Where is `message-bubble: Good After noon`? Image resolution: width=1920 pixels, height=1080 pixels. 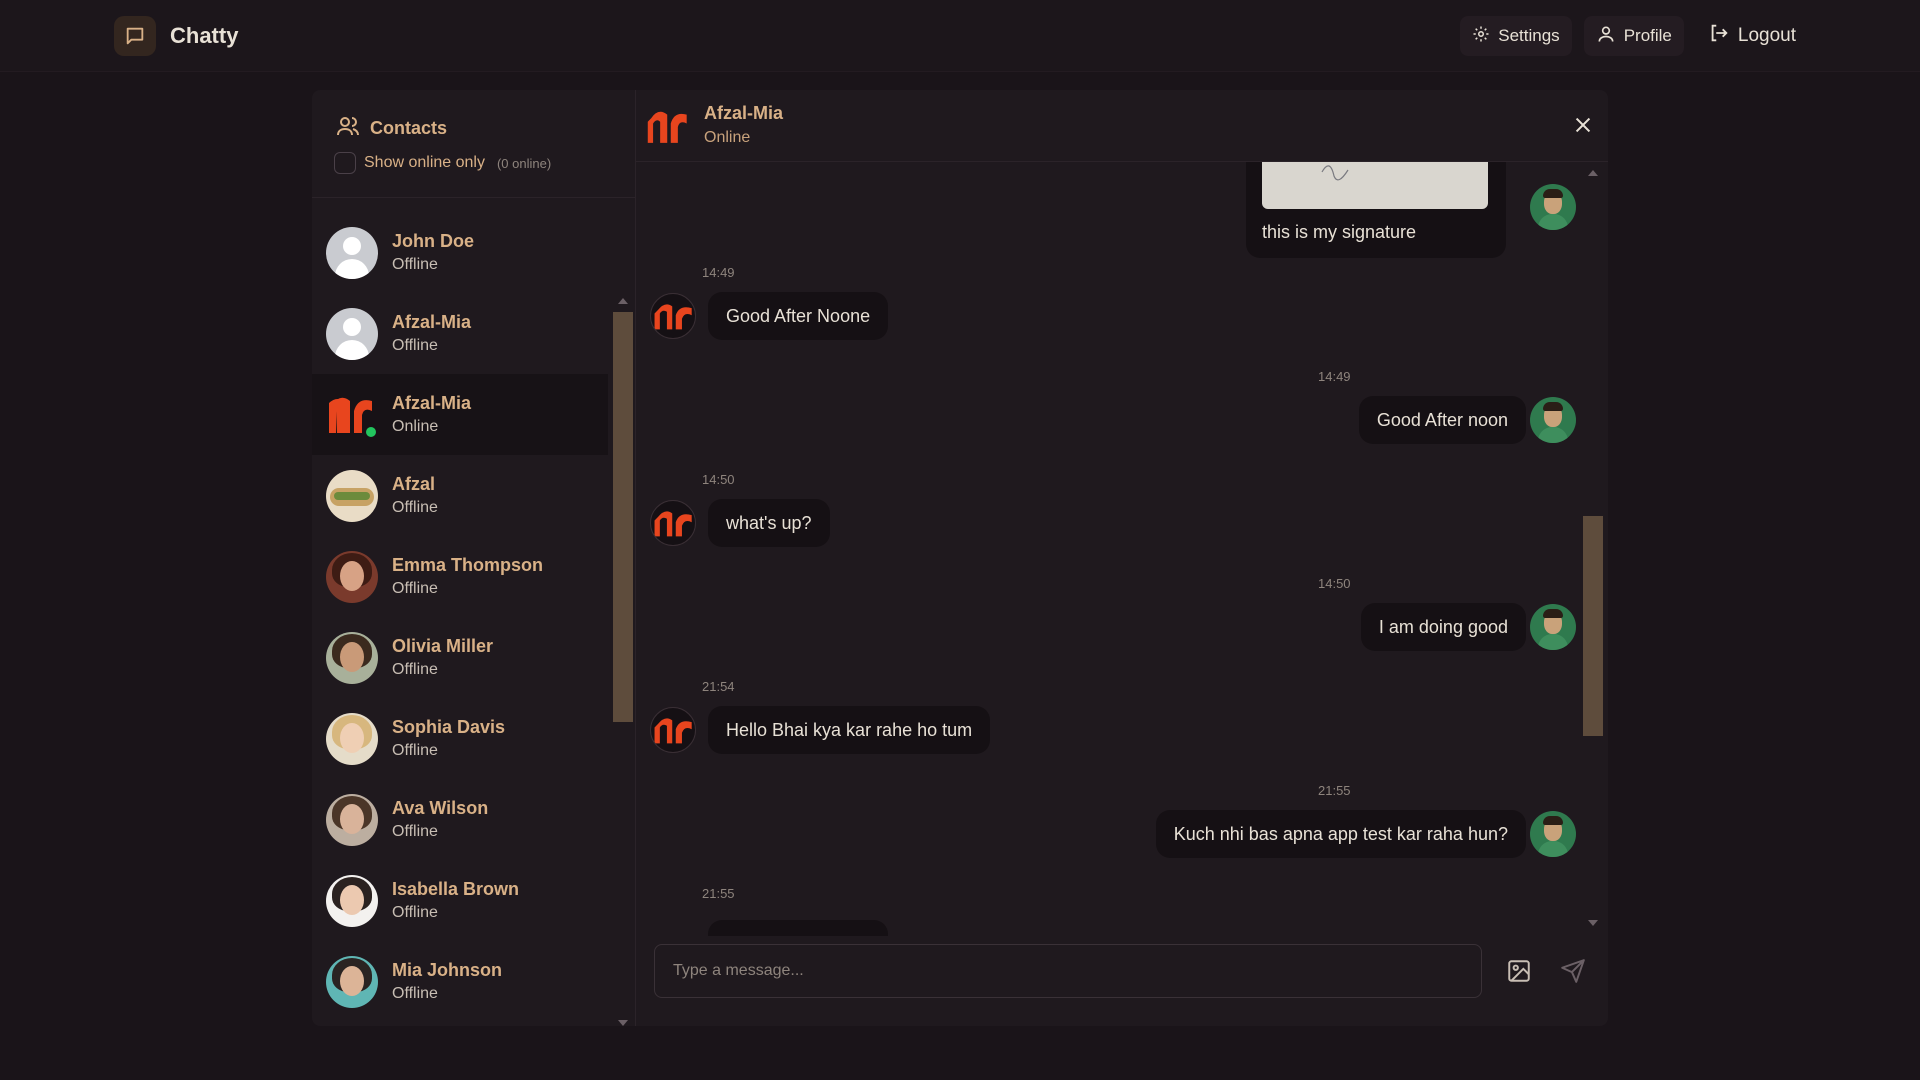
message-bubble: Good After noon is located at coordinates (1442, 420).